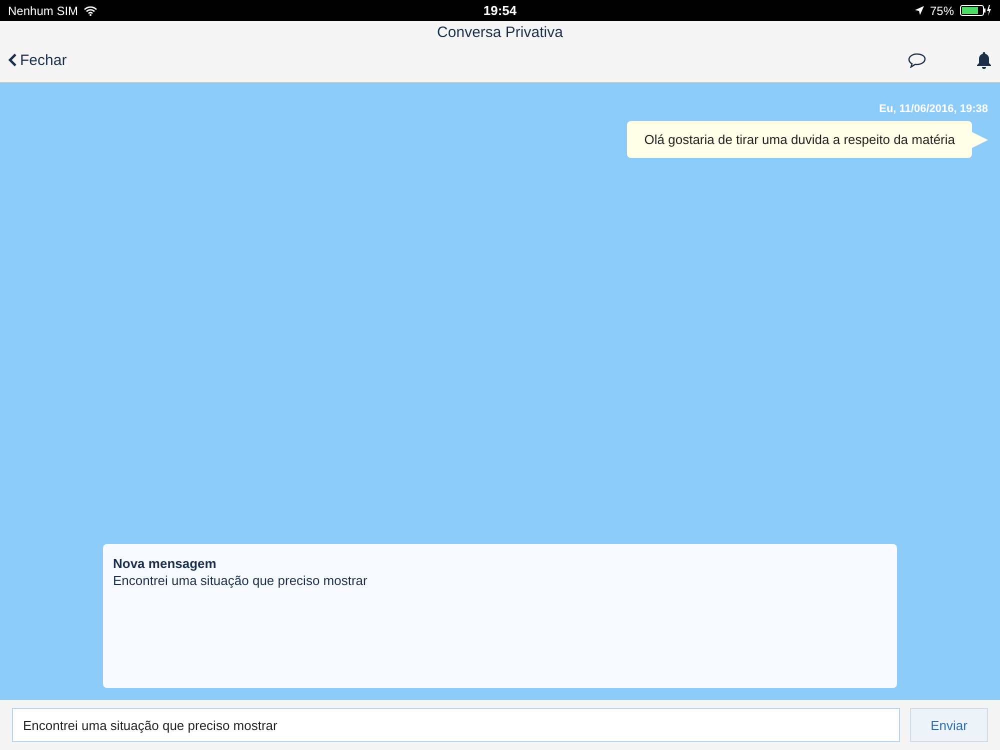 This screenshot has width=1000, height=750. Describe the element at coordinates (500, 32) in the screenshot. I see `screen-title: Conversa Privativa` at that location.